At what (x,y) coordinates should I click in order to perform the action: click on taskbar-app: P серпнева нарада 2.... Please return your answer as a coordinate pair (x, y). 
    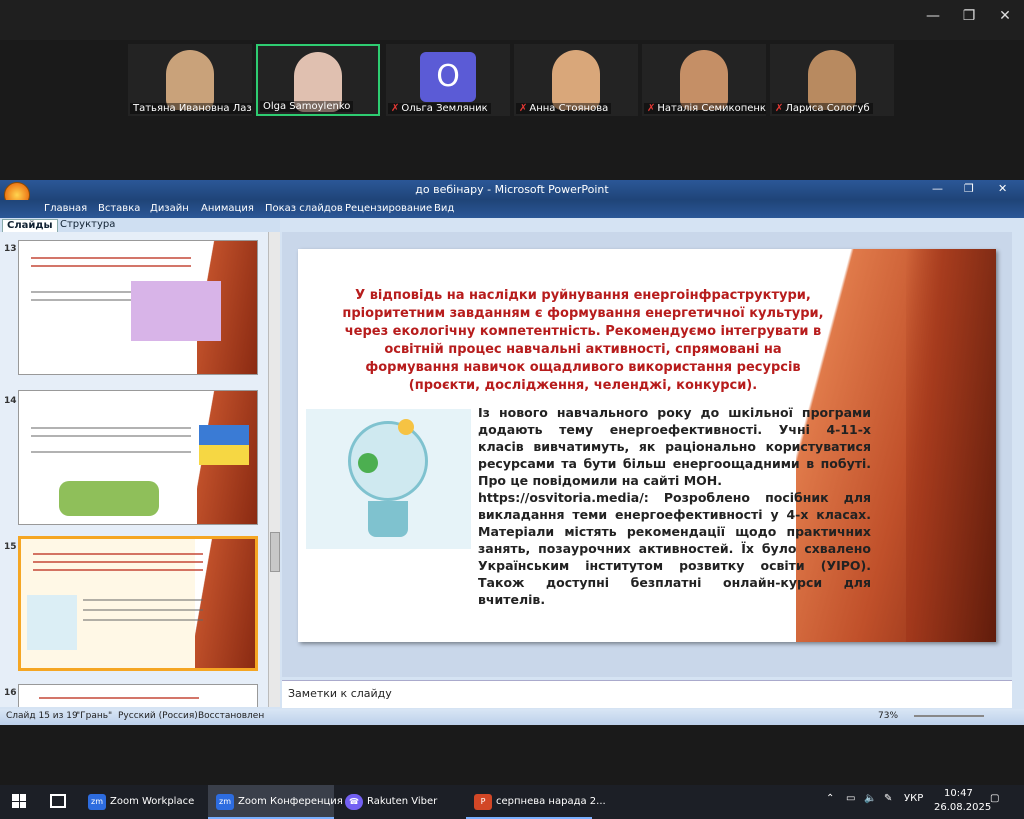
    Looking at the image, I should click on (536, 802).